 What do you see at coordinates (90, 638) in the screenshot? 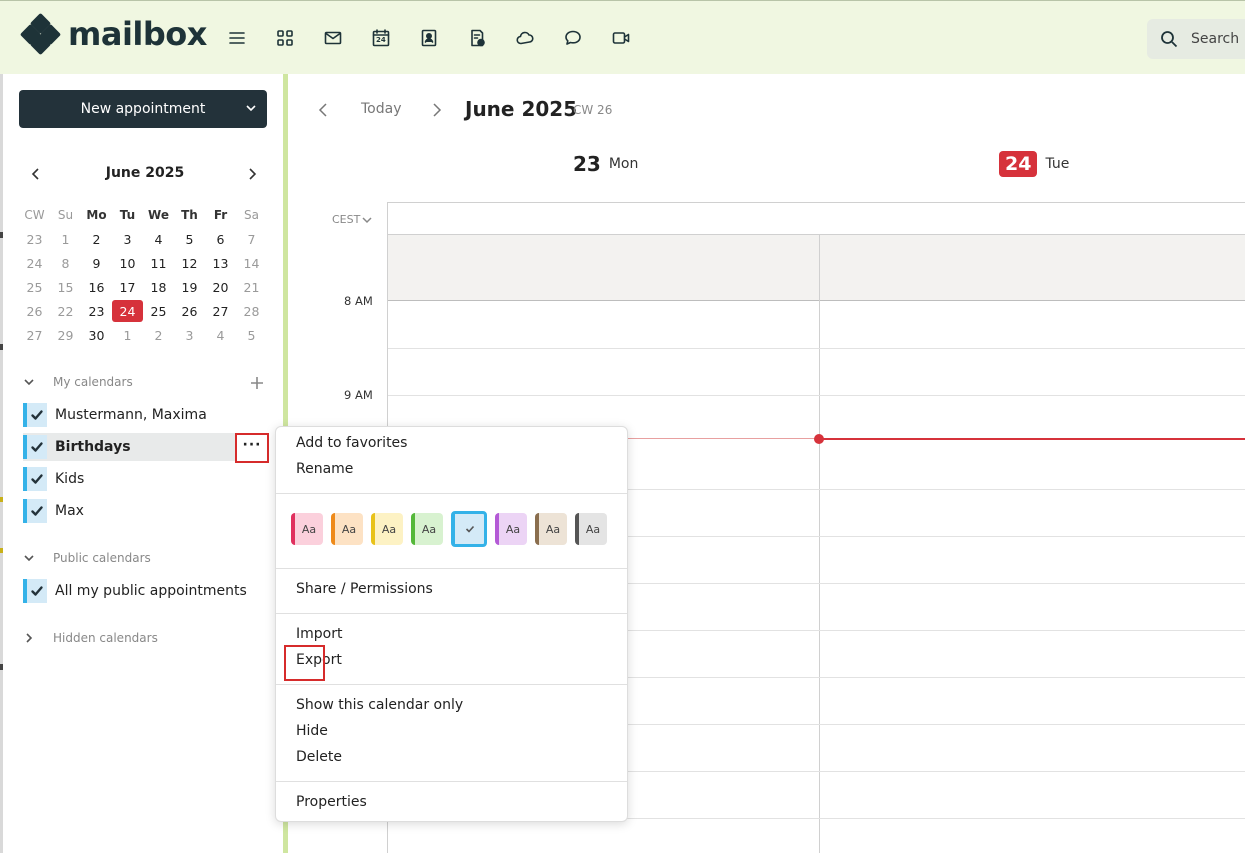
I see `hidden-calendars-toggle: Hidden calendars` at bounding box center [90, 638].